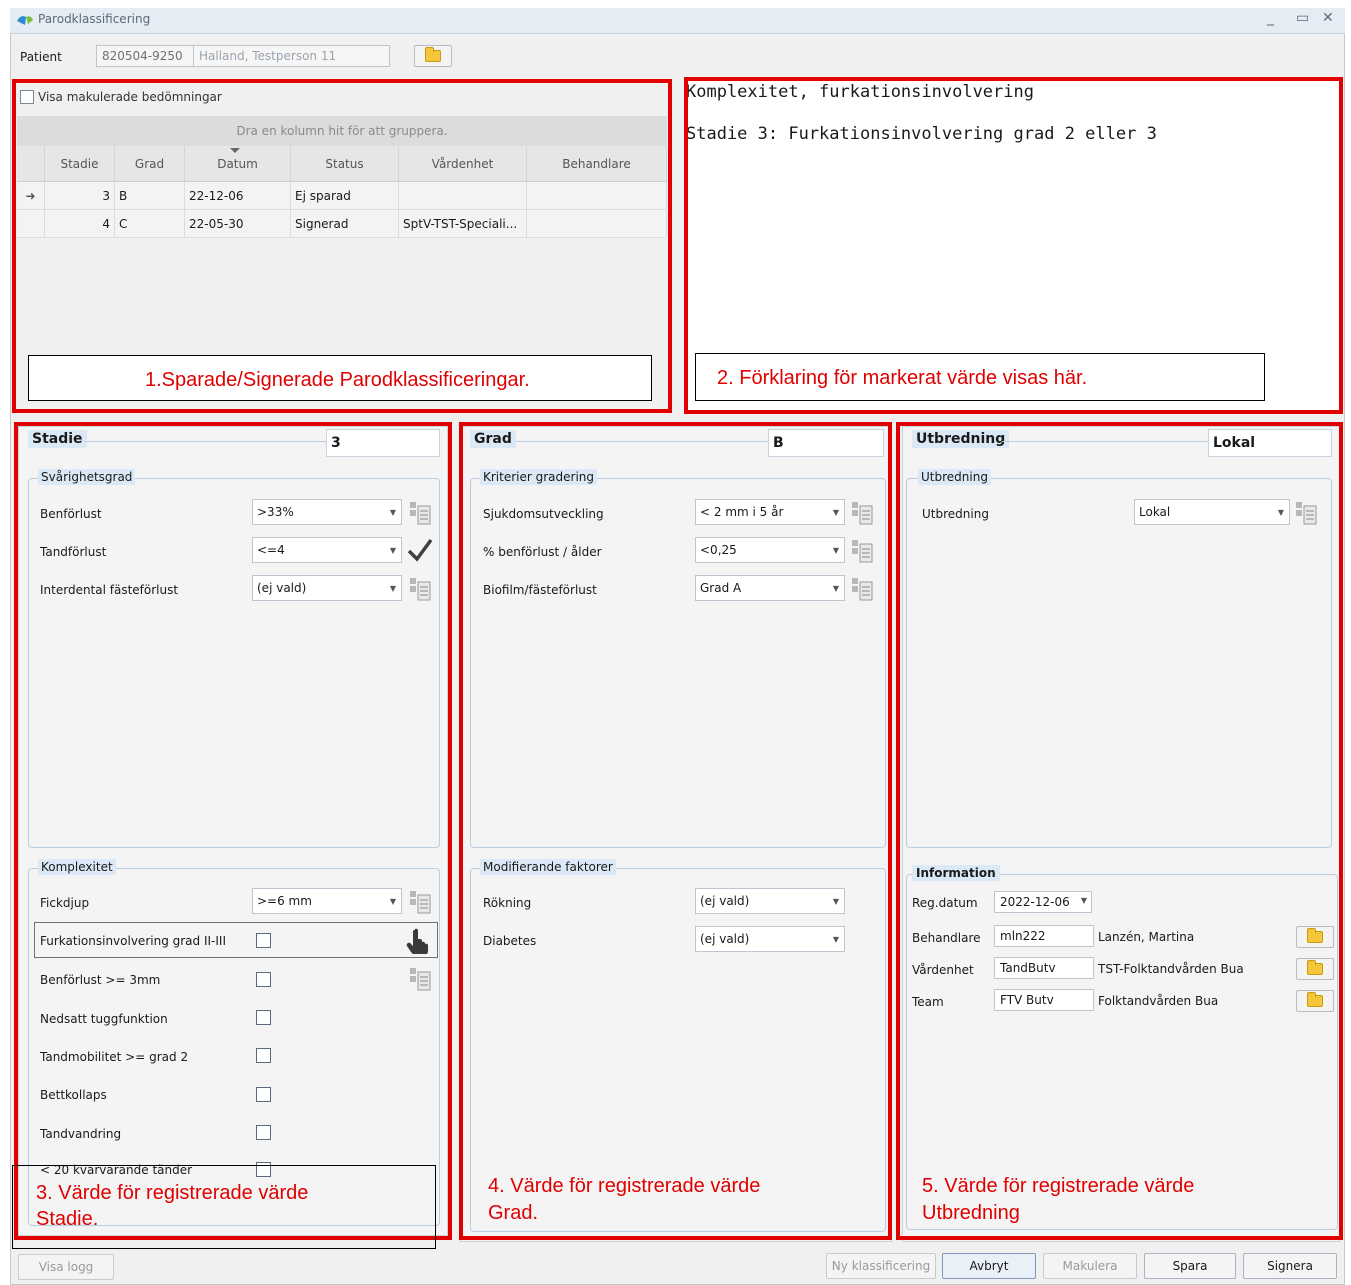 The image size is (1351, 1285). I want to click on new-classification-button: Ny klassificering, so click(881, 1266).